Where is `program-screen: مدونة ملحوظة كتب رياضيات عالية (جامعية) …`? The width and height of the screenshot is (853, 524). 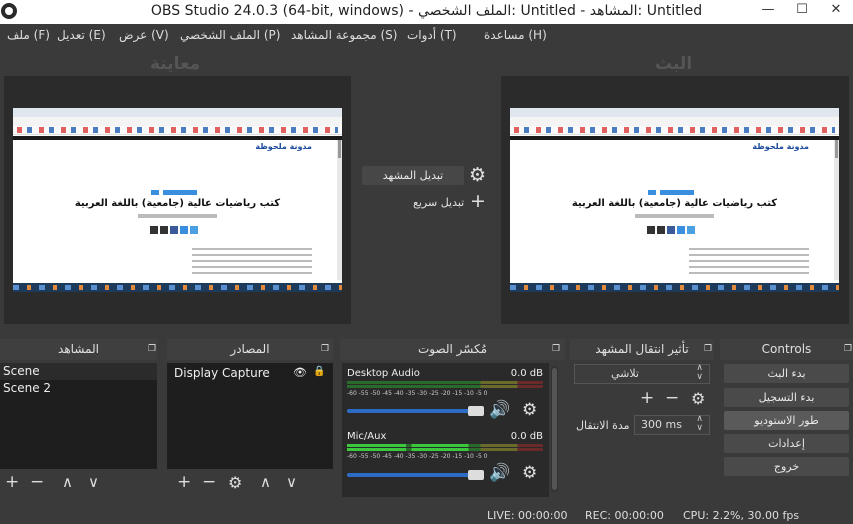
program-screen: مدونة ملحوظة كتب رياضيات عالية (جامعية) … is located at coordinates (674, 200).